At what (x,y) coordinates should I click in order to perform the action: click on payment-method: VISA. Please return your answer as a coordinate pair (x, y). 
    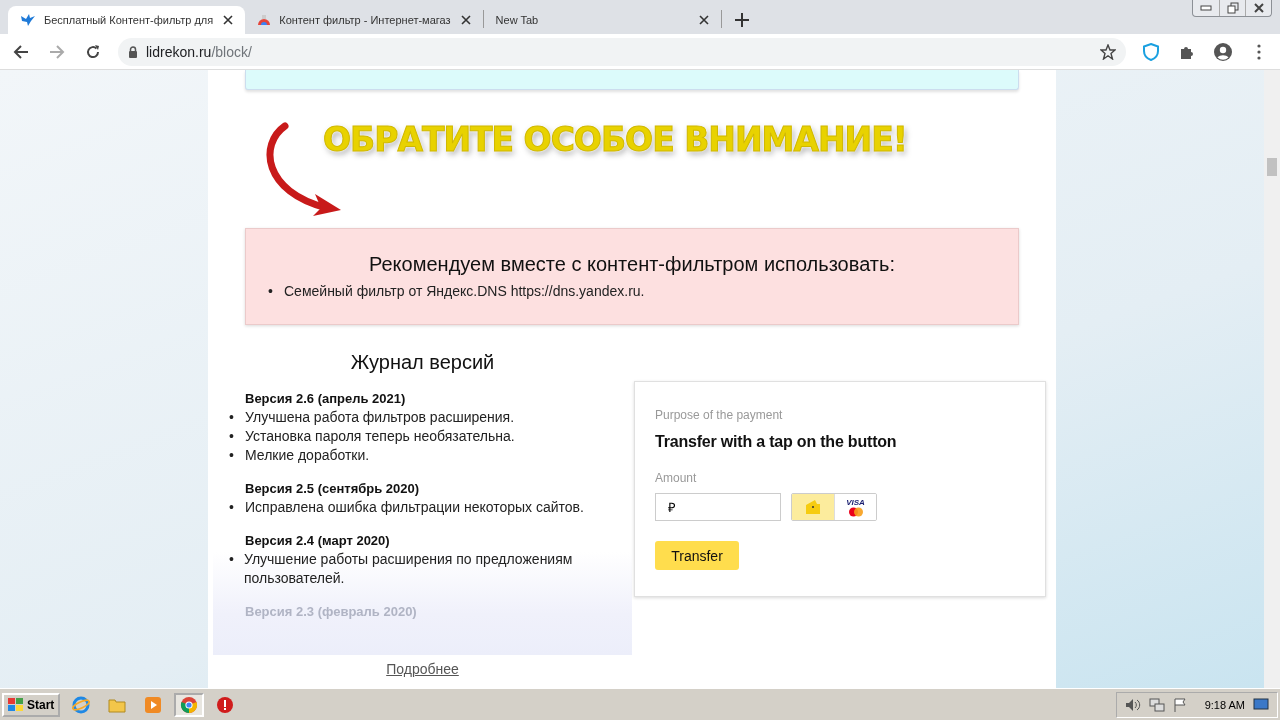
    Looking at the image, I should click on (855, 507).